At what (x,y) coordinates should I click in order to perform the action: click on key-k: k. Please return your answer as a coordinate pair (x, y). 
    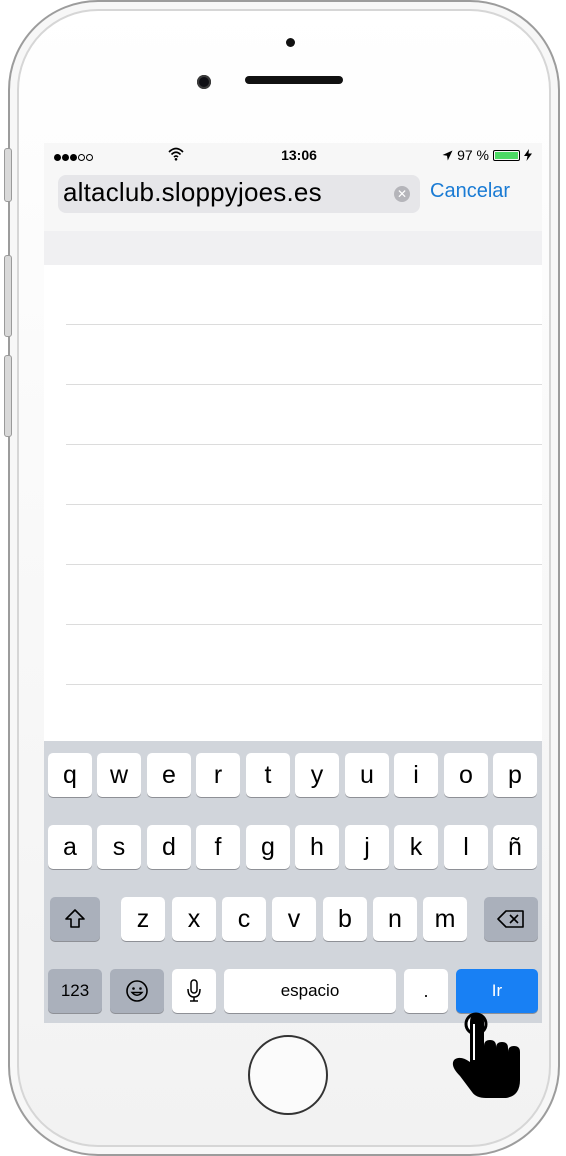
    Looking at the image, I should click on (416, 847).